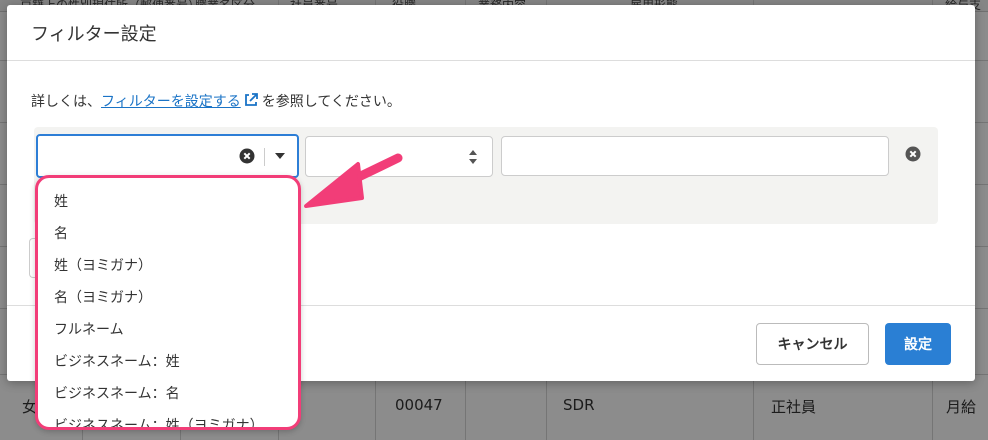 The width and height of the screenshot is (988, 440). What do you see at coordinates (168, 330) in the screenshot?
I see `dropdown-option: フルネーム` at bounding box center [168, 330].